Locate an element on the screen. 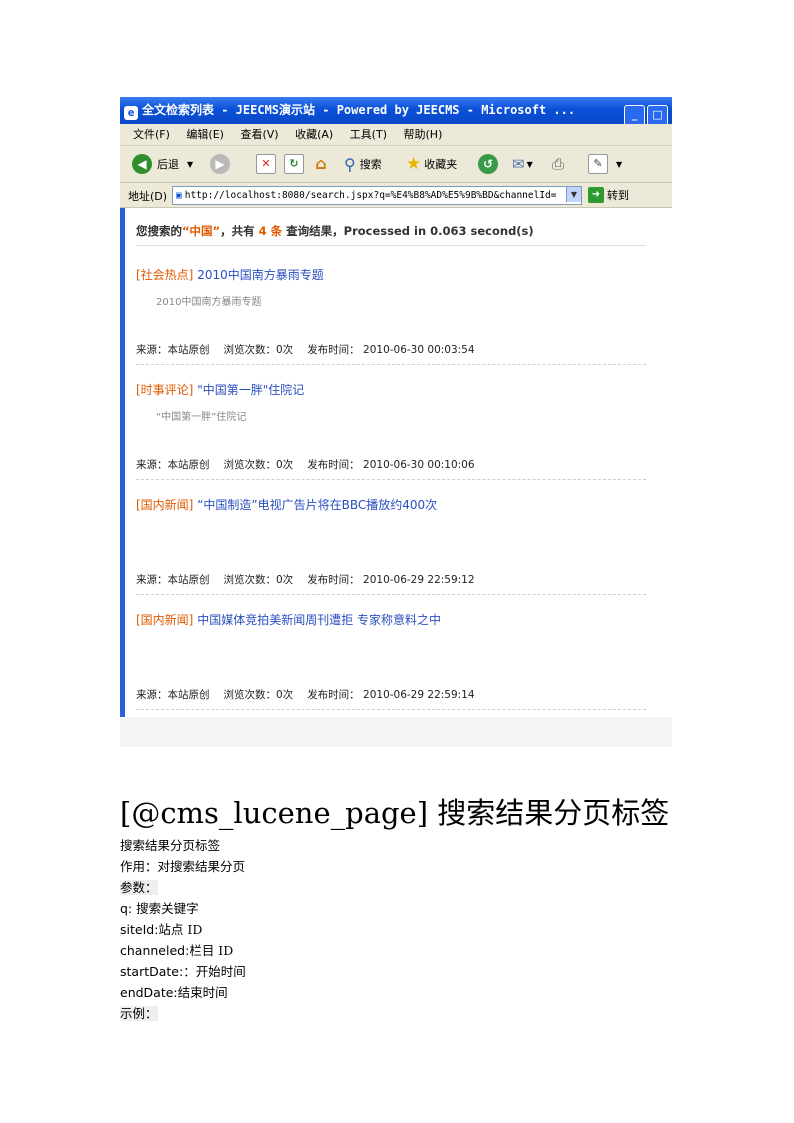 The image size is (794, 1123). forward-arrow-icon: ▶ is located at coordinates (220, 164).